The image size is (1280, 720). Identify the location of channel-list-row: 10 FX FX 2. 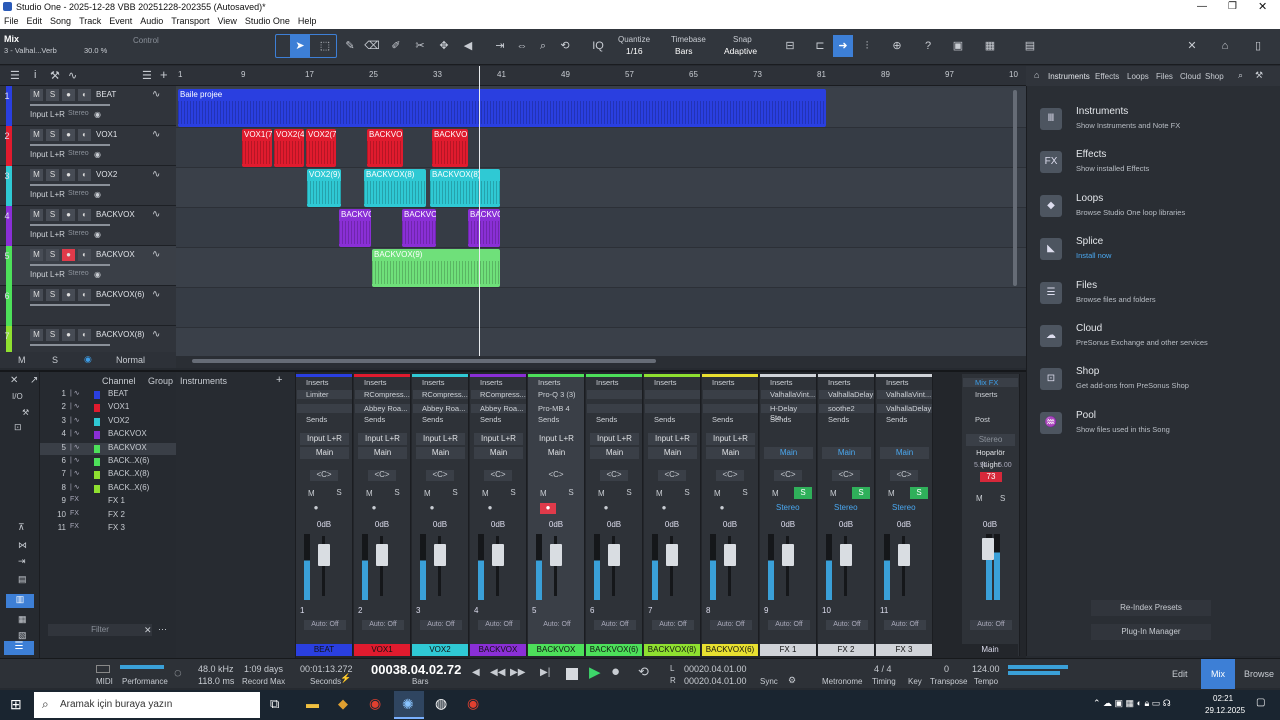
(108, 516).